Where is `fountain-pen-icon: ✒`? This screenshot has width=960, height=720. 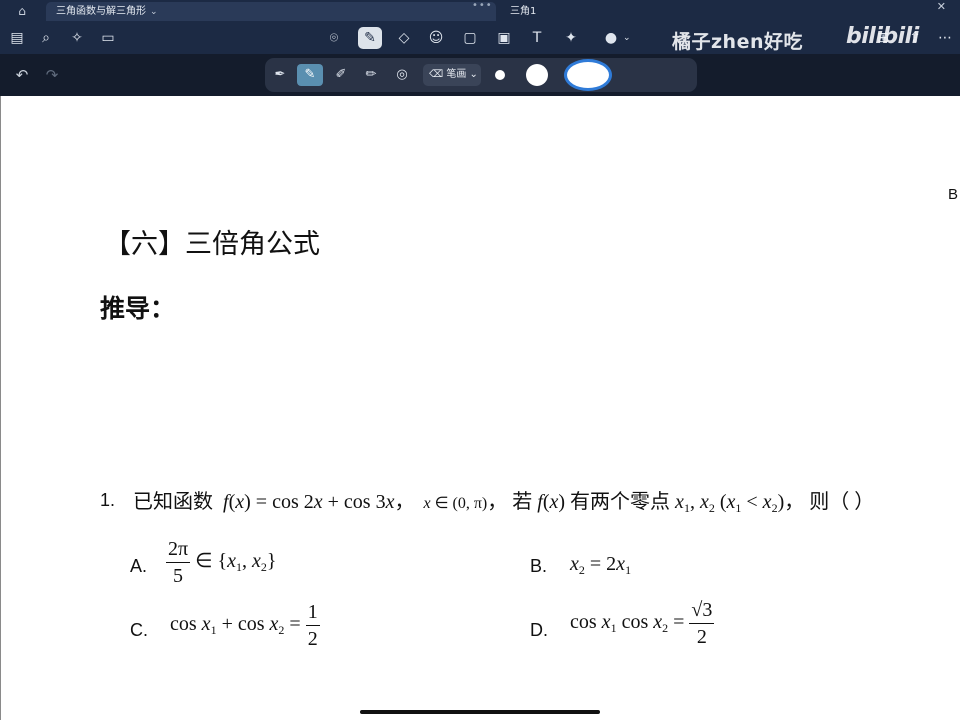
fountain-pen-icon: ✒ is located at coordinates (280, 75).